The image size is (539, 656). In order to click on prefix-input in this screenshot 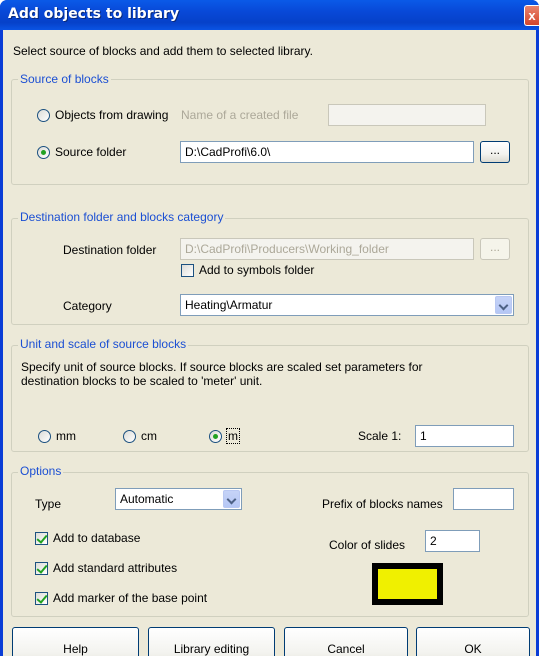, I will do `click(483, 499)`.